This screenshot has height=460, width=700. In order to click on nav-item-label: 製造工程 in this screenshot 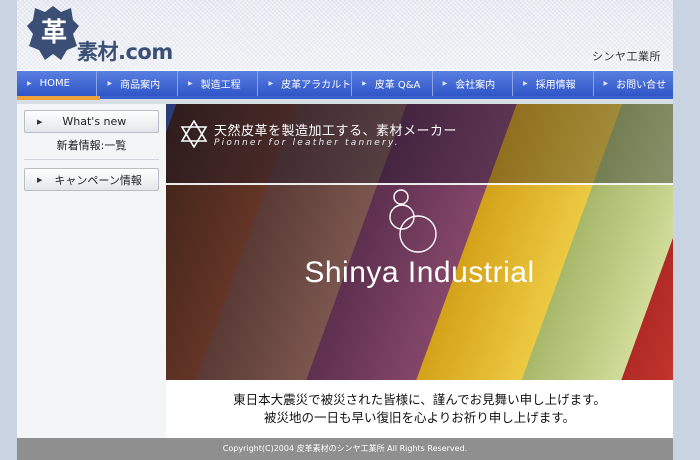, I will do `click(220, 85)`.